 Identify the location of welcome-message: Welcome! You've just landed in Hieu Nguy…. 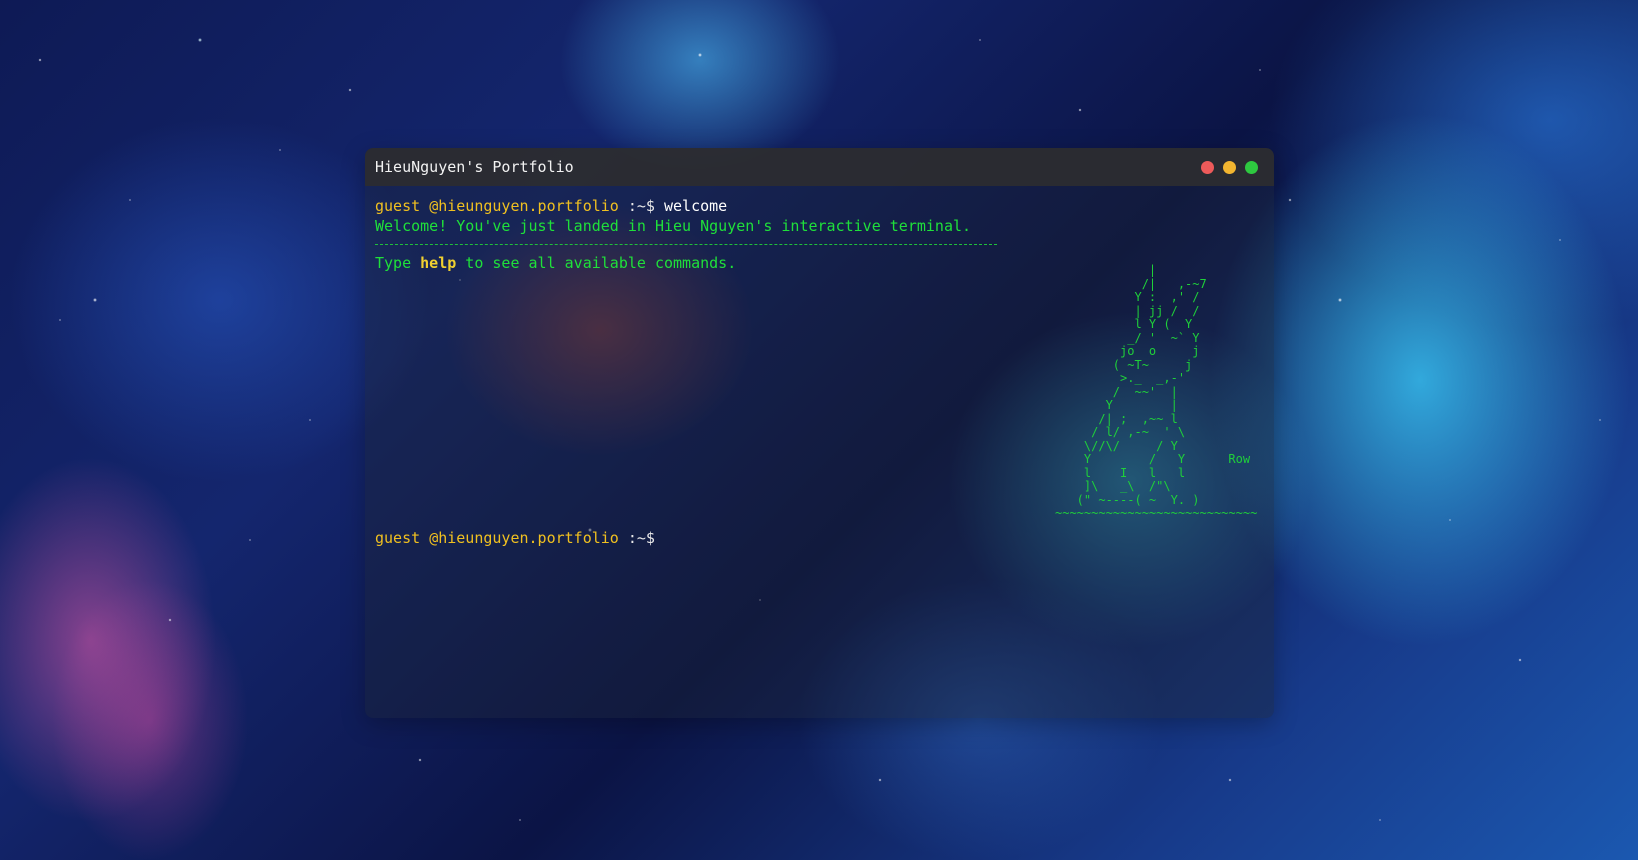
(673, 226).